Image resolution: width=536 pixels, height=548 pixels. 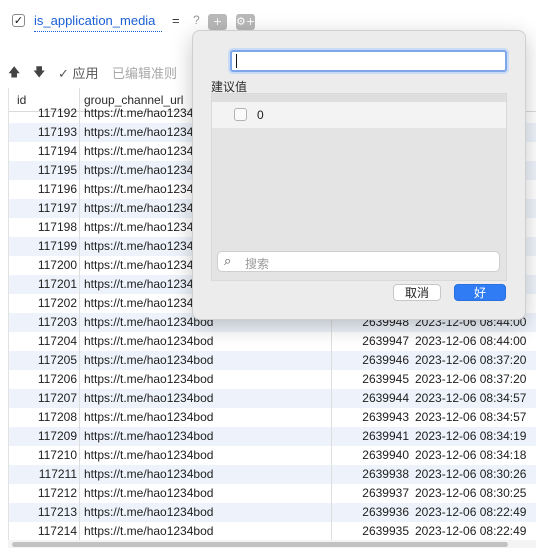 I want to click on suggestion-search-placeholder: 搜索, so click(x=257, y=264).